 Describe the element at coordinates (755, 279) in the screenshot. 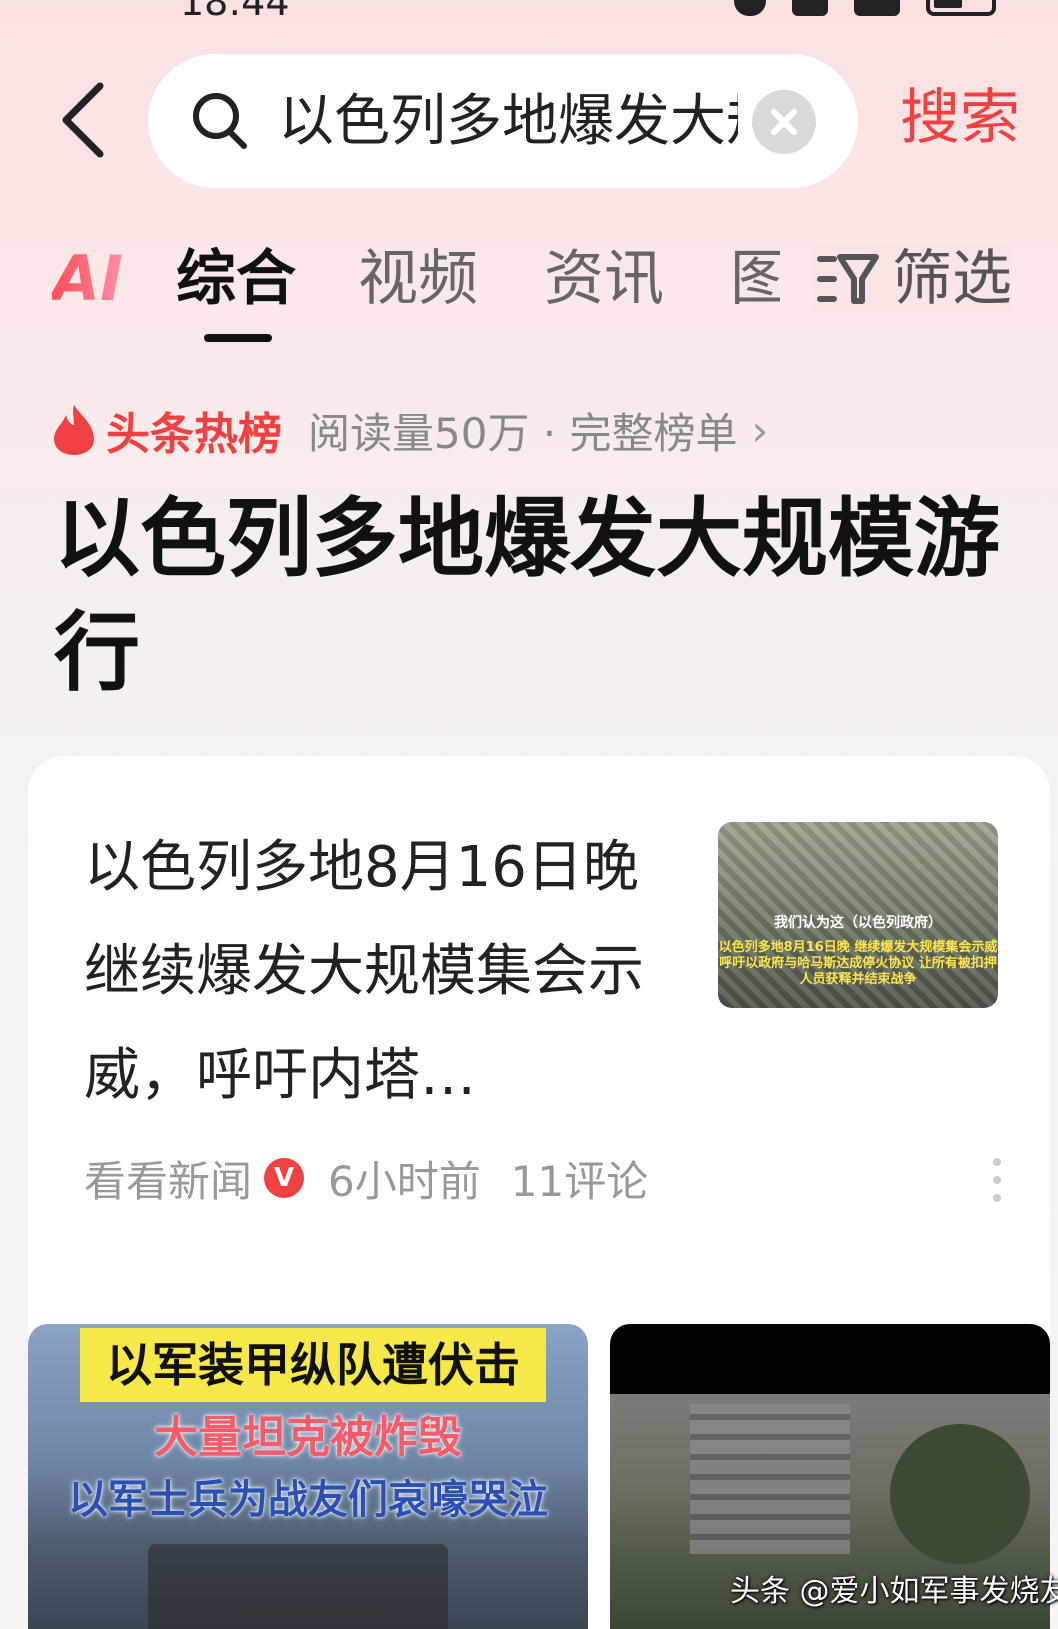

I see `tab-images: 图片` at that location.